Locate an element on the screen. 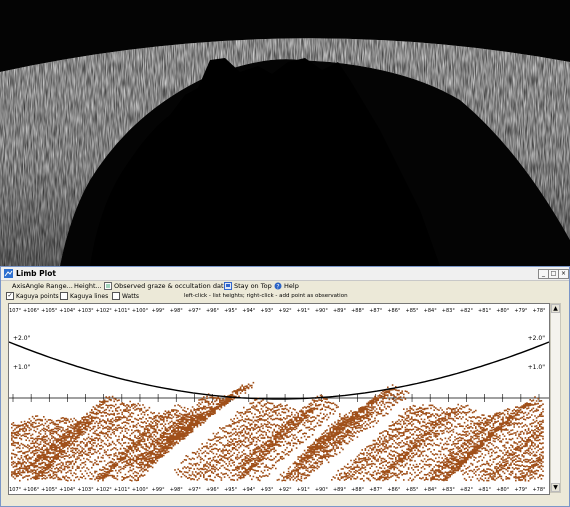 This screenshot has height=507, width=570. bottom-tick-label: +90° is located at coordinates (322, 490).